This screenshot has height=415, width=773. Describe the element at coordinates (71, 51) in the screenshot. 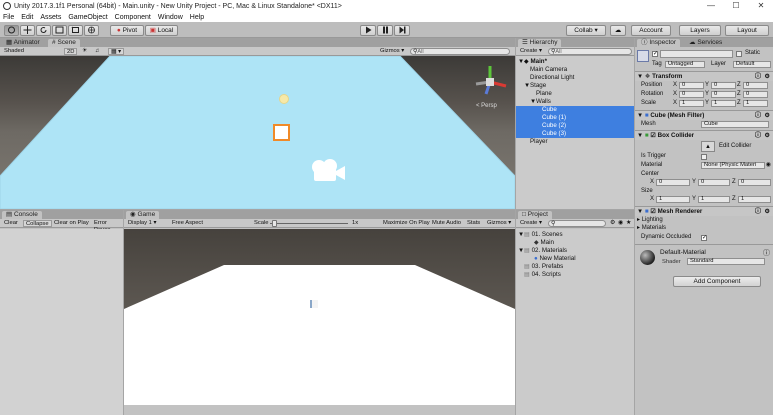

I see `2d-toggle: 2D` at that location.